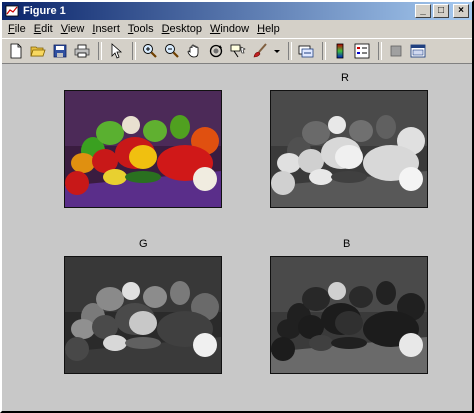 This screenshot has height=413, width=474. What do you see at coordinates (182, 29) in the screenshot?
I see `menu-desktop: Desktop` at bounding box center [182, 29].